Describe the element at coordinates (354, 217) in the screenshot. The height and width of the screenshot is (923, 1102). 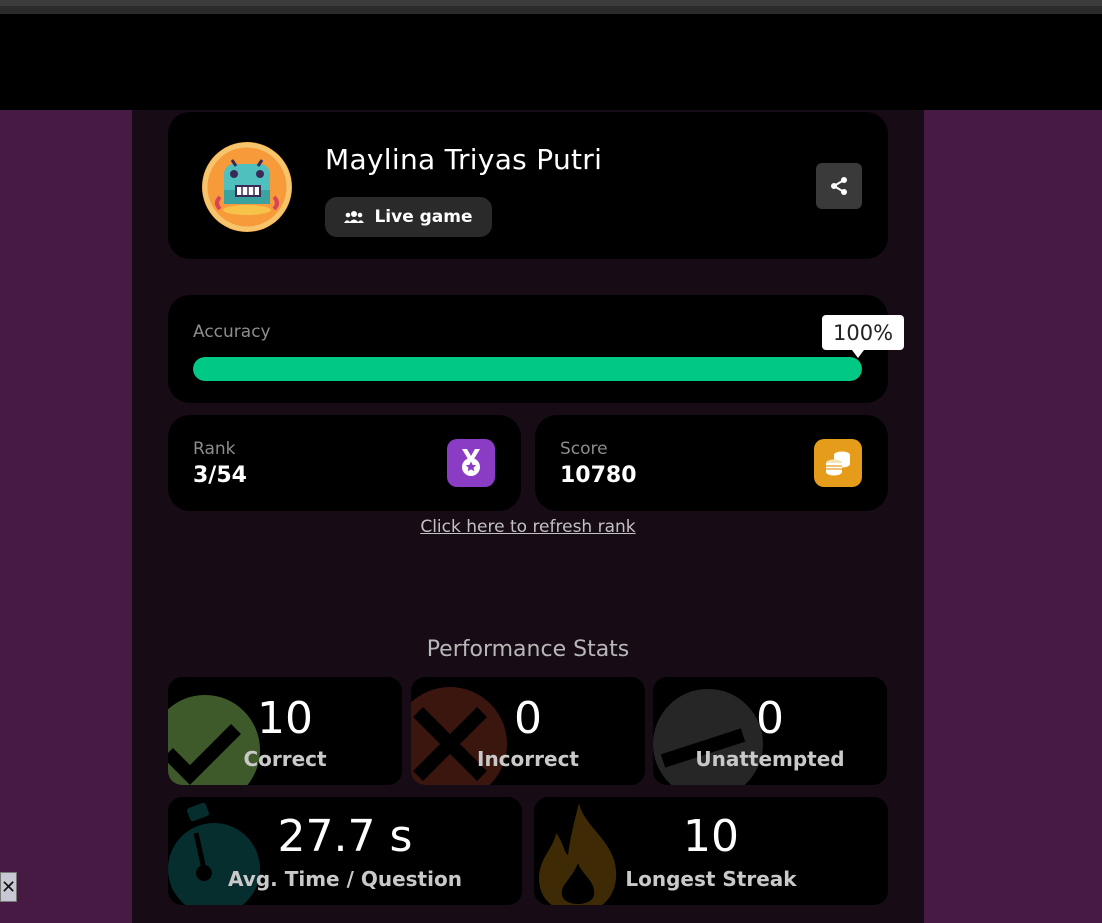
I see `users-icon` at that location.